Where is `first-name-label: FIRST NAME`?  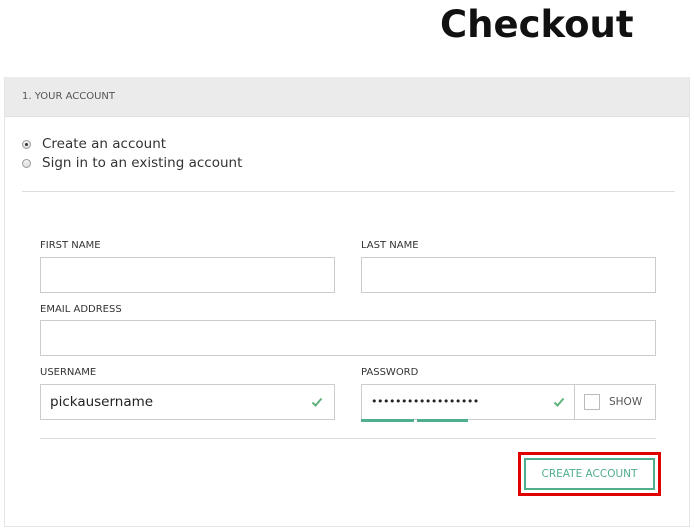 first-name-label: FIRST NAME is located at coordinates (70, 245).